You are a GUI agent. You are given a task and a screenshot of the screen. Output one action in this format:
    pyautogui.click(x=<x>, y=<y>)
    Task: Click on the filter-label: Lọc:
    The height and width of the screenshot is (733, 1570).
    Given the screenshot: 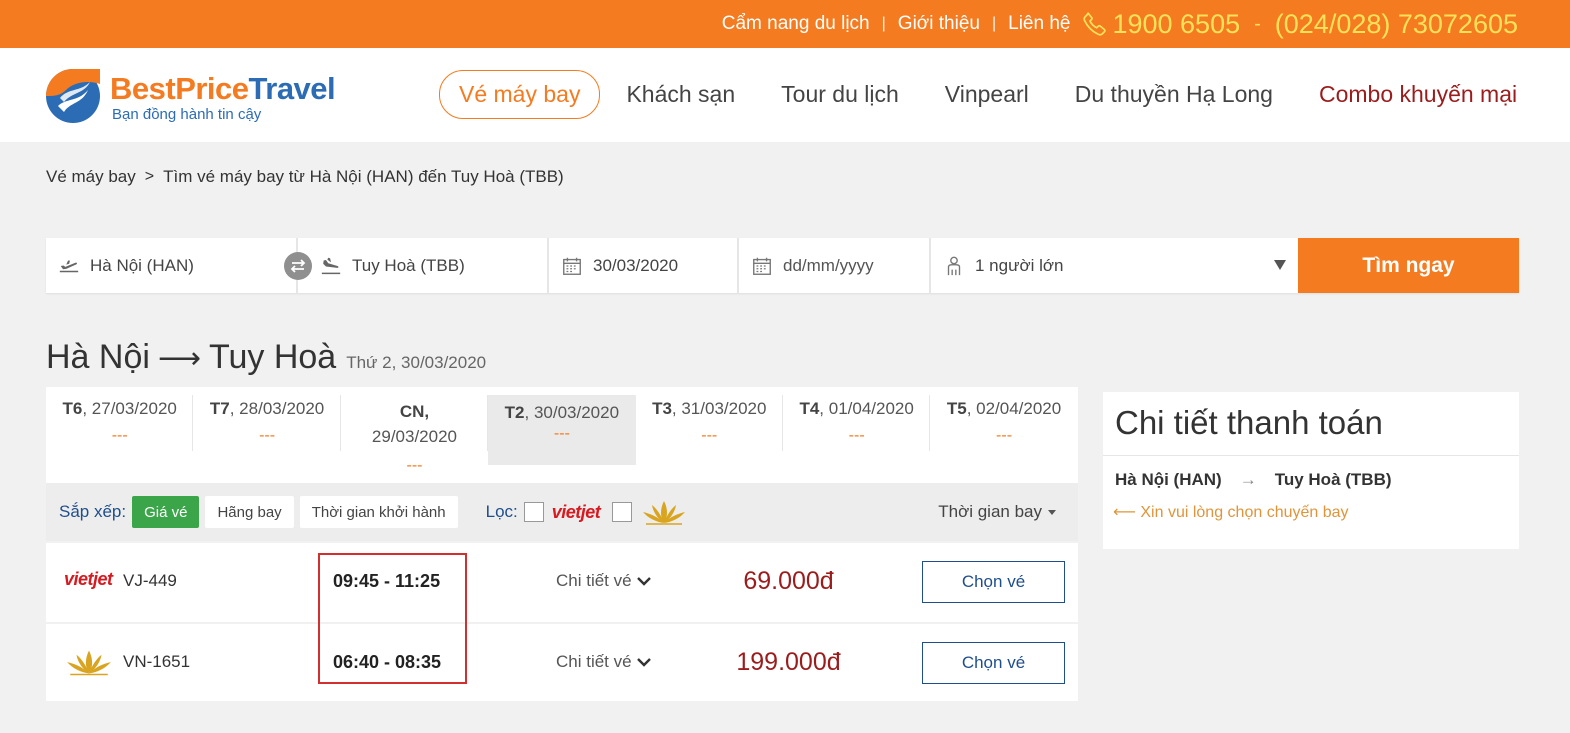 What is the action you would take?
    pyautogui.click(x=501, y=511)
    